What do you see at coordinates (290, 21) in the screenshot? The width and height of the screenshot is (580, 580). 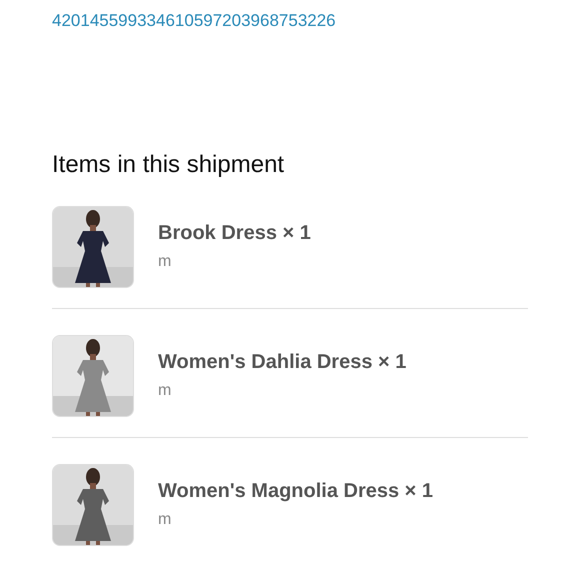 I see `tracking-number: 420145599334610597203968753226` at bounding box center [290, 21].